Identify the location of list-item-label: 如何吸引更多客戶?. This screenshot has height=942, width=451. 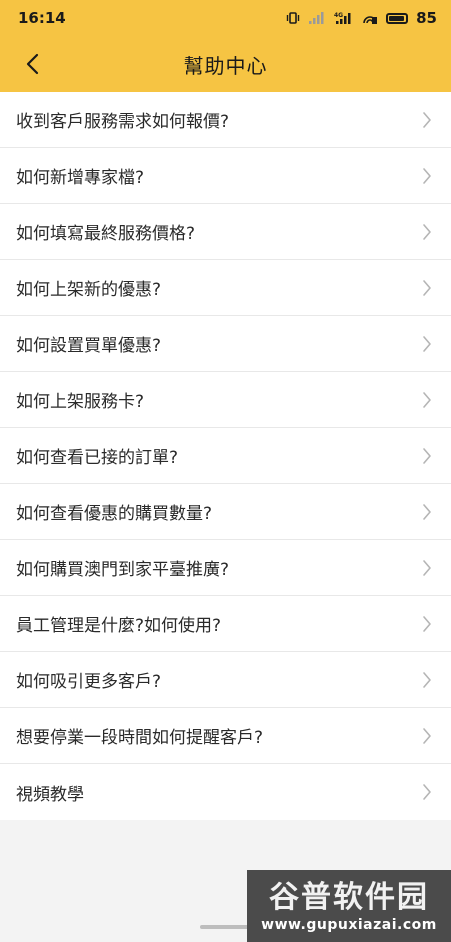
(89, 682).